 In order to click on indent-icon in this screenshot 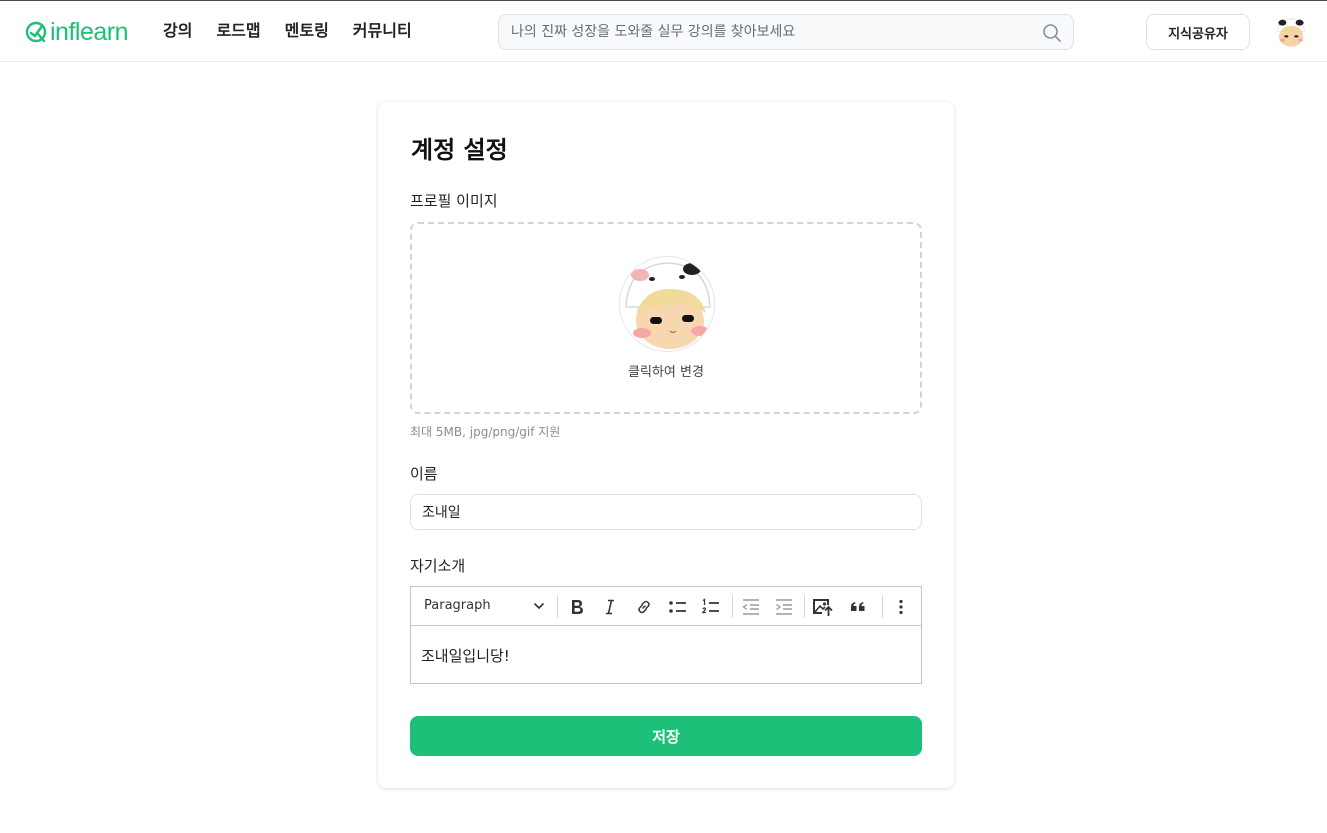, I will do `click(784, 607)`.